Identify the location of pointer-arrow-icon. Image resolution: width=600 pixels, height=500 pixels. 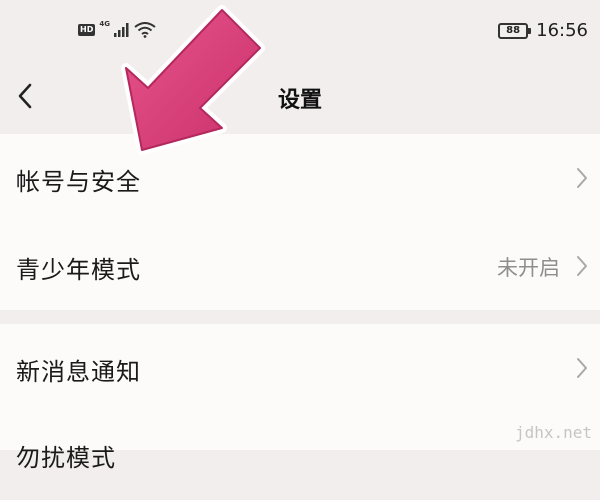
(193, 80).